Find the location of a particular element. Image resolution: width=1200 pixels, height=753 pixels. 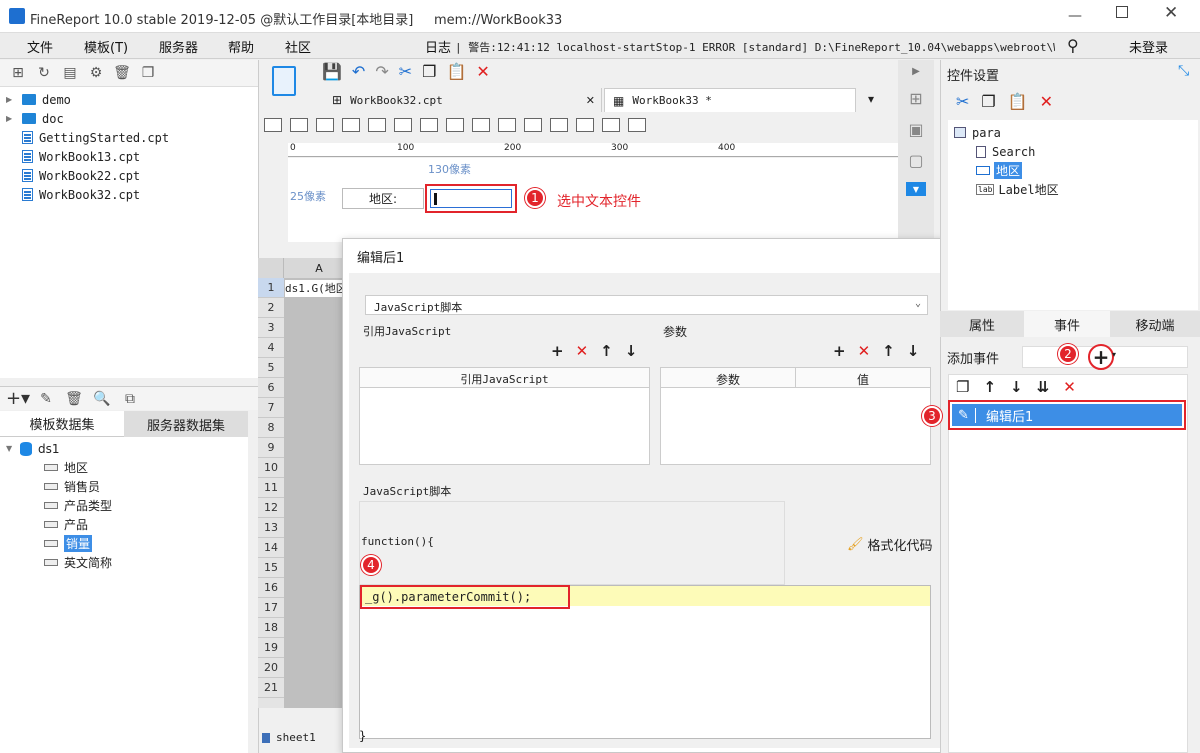

field-item: 产品类型 is located at coordinates (127, 505).